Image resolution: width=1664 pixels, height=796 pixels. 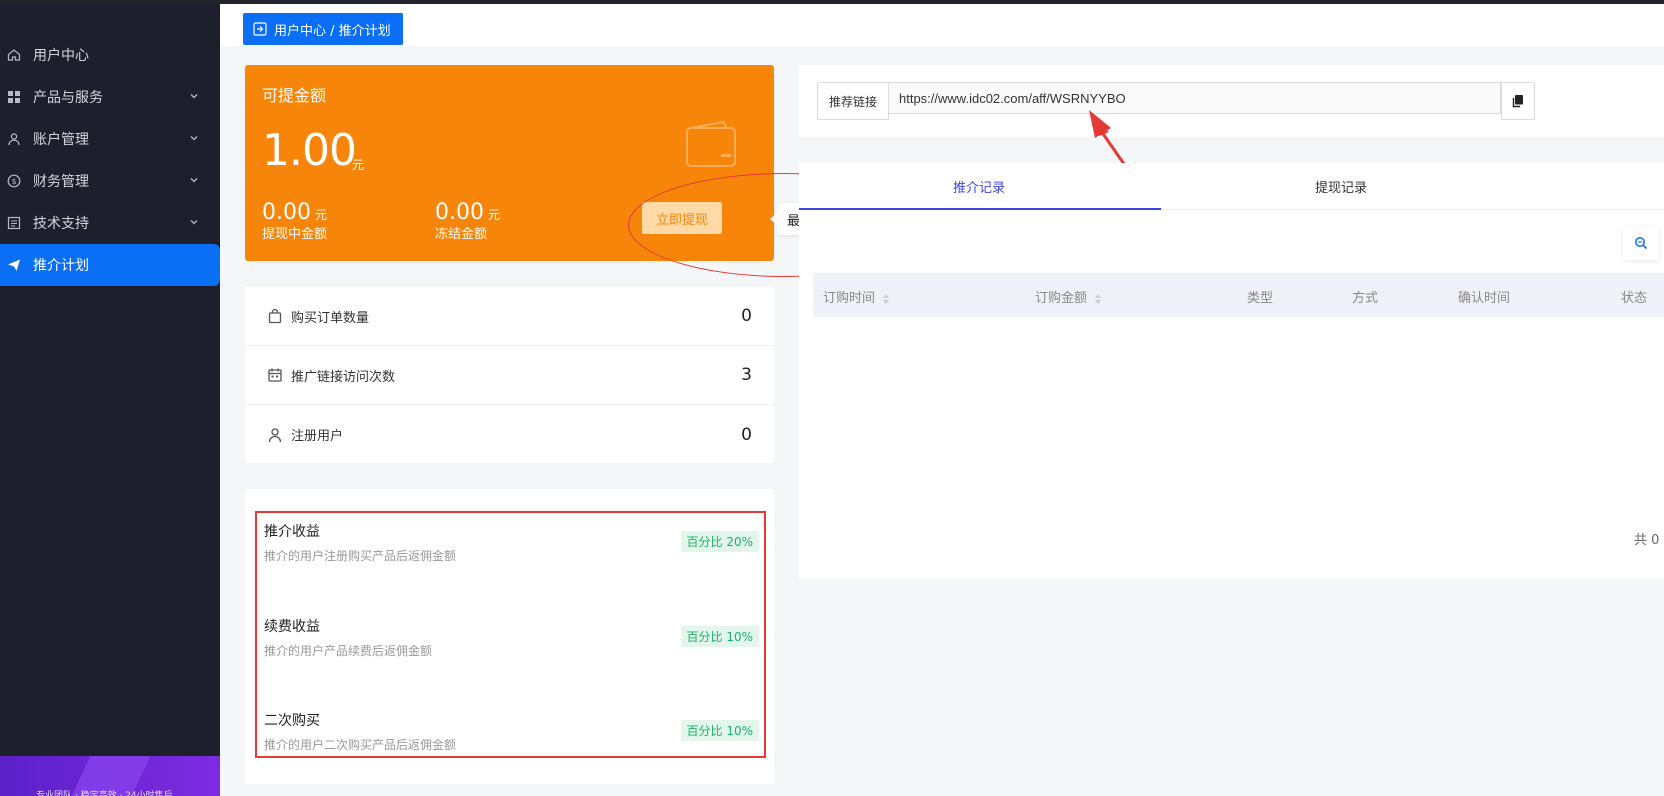 I want to click on sidebar-item-label: 推介计划, so click(x=61, y=266).